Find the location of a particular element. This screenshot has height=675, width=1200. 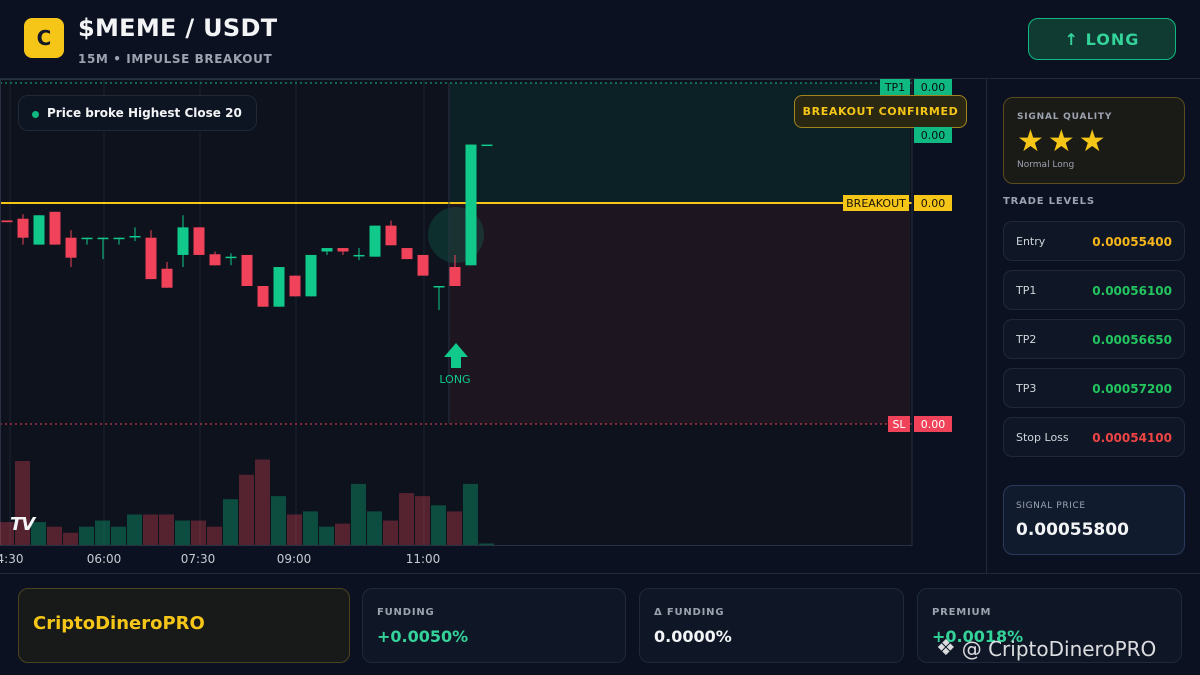

signal-quality-title: SIGNAL QUALITY is located at coordinates (1065, 117).